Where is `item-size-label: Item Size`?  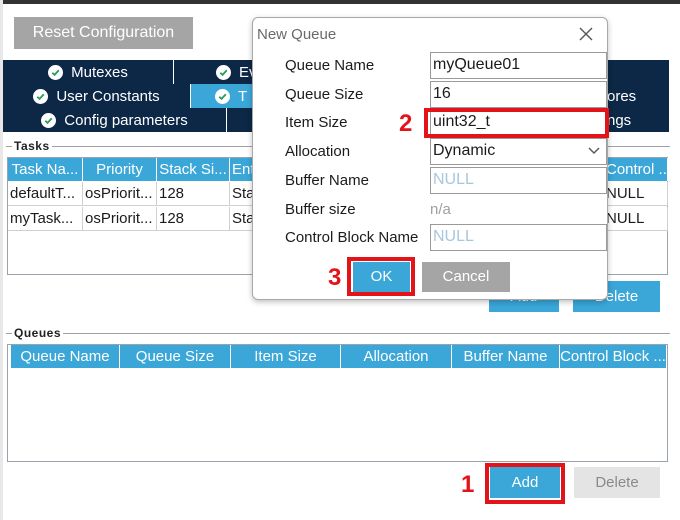 item-size-label: Item Size is located at coordinates (316, 122).